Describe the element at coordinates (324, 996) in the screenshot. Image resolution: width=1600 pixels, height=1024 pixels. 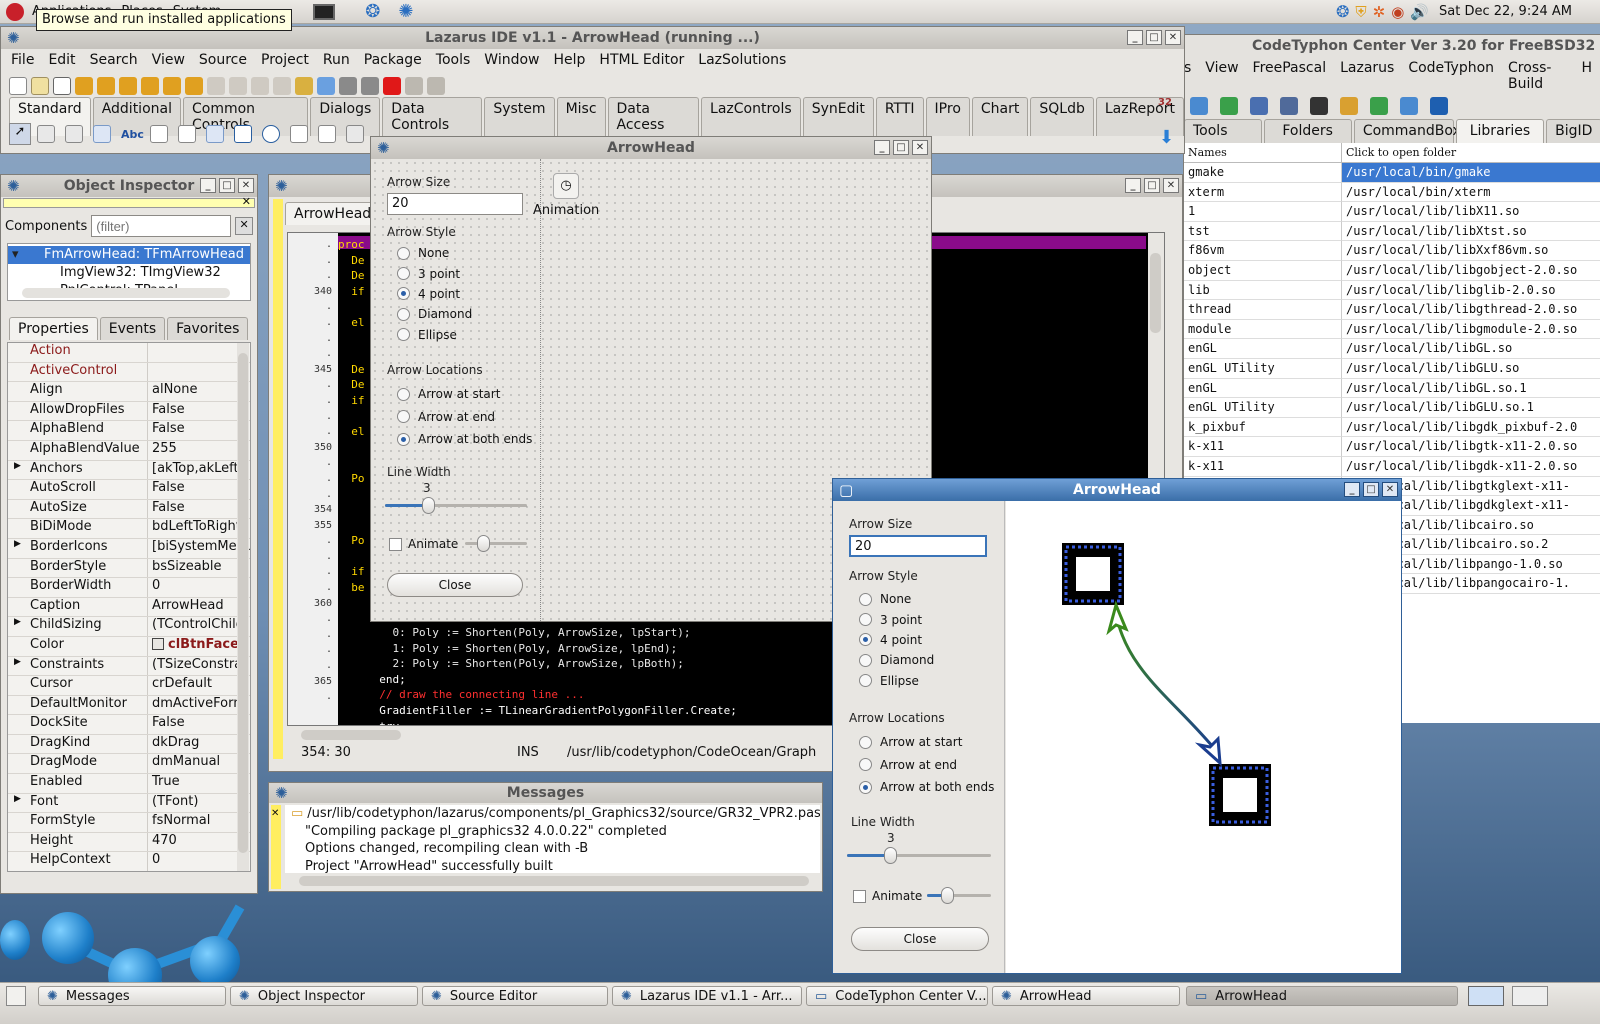
I see `taskbar-button-1: ✺ Object Inspector` at that location.